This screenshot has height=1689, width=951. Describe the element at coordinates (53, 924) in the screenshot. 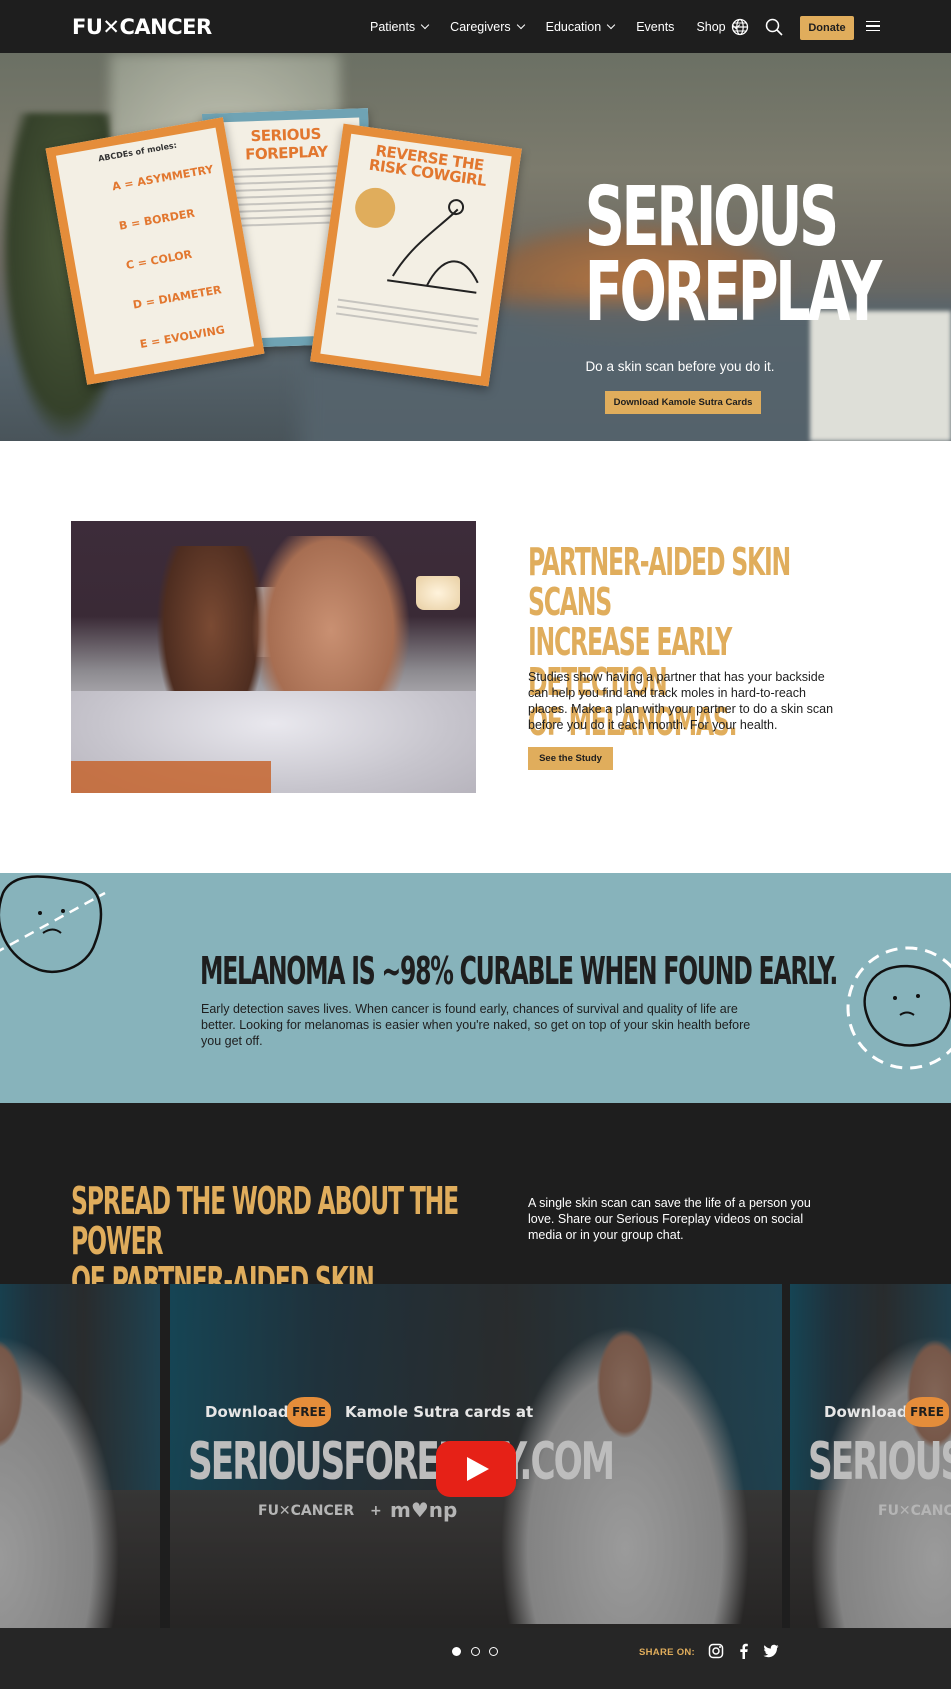

I see `sad-mole-icon` at that location.